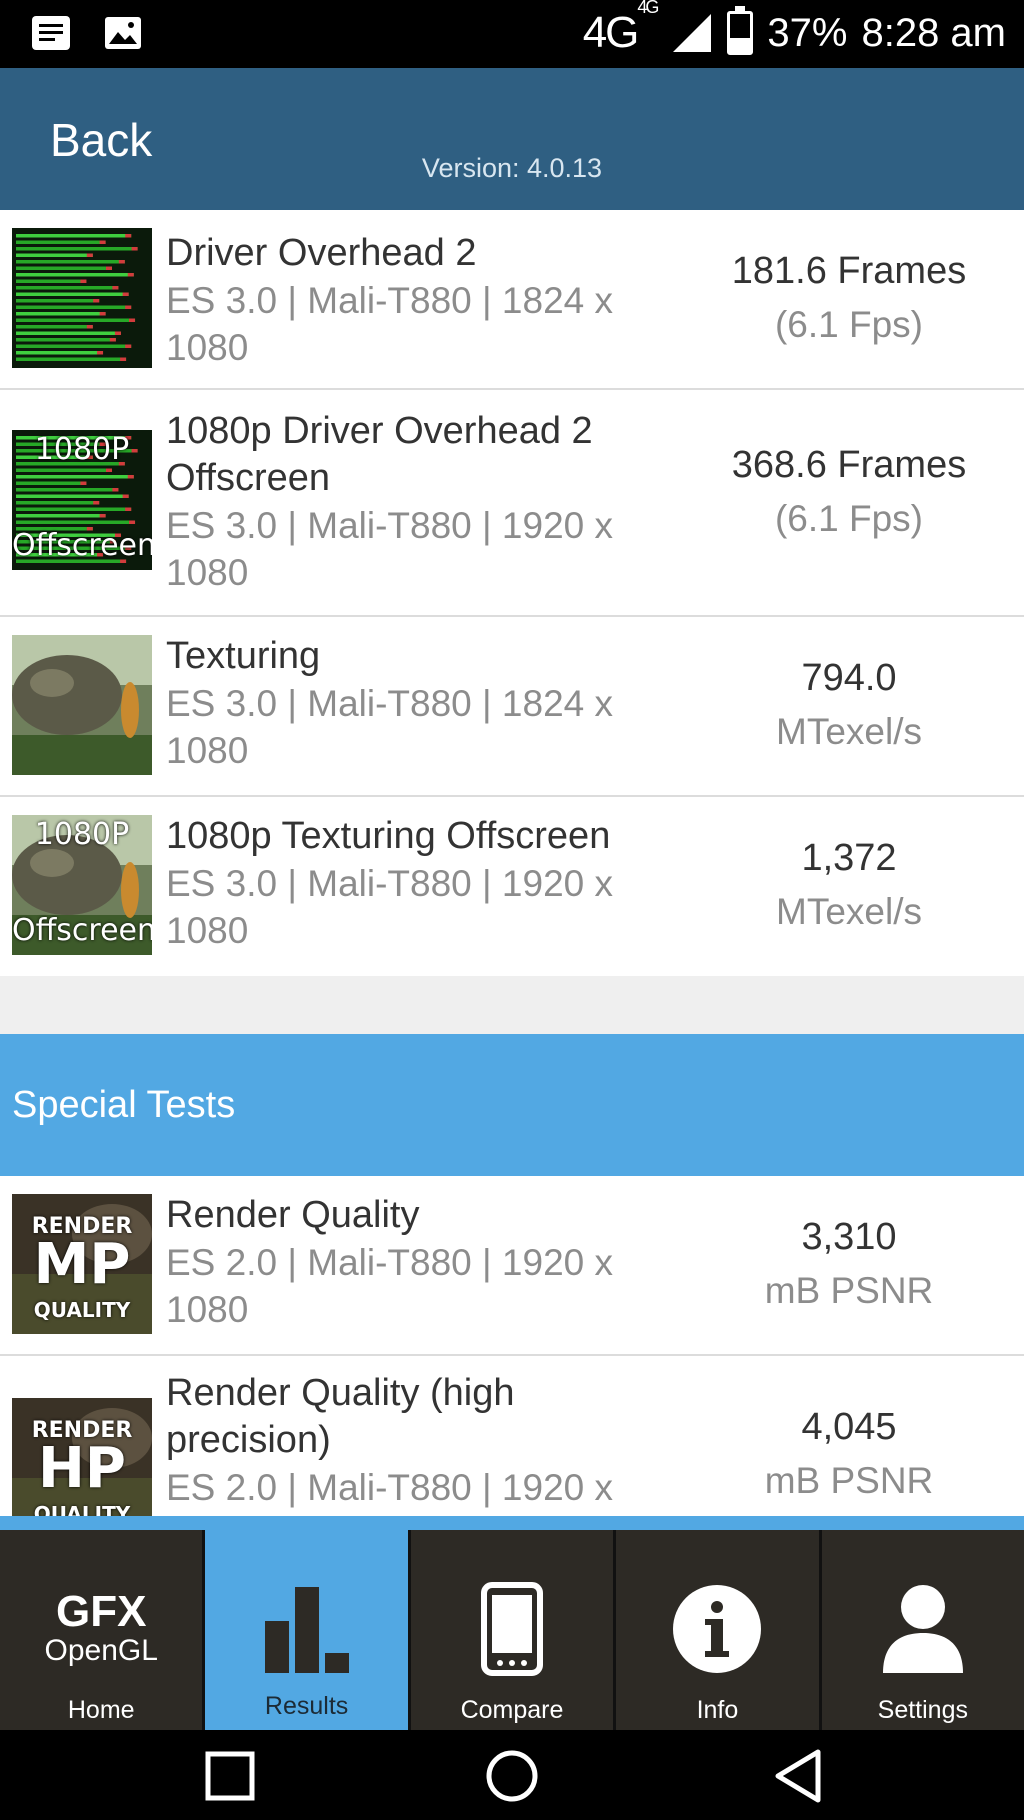 The image size is (1024, 1820). I want to click on tab-settings: Settings, so click(923, 1630).